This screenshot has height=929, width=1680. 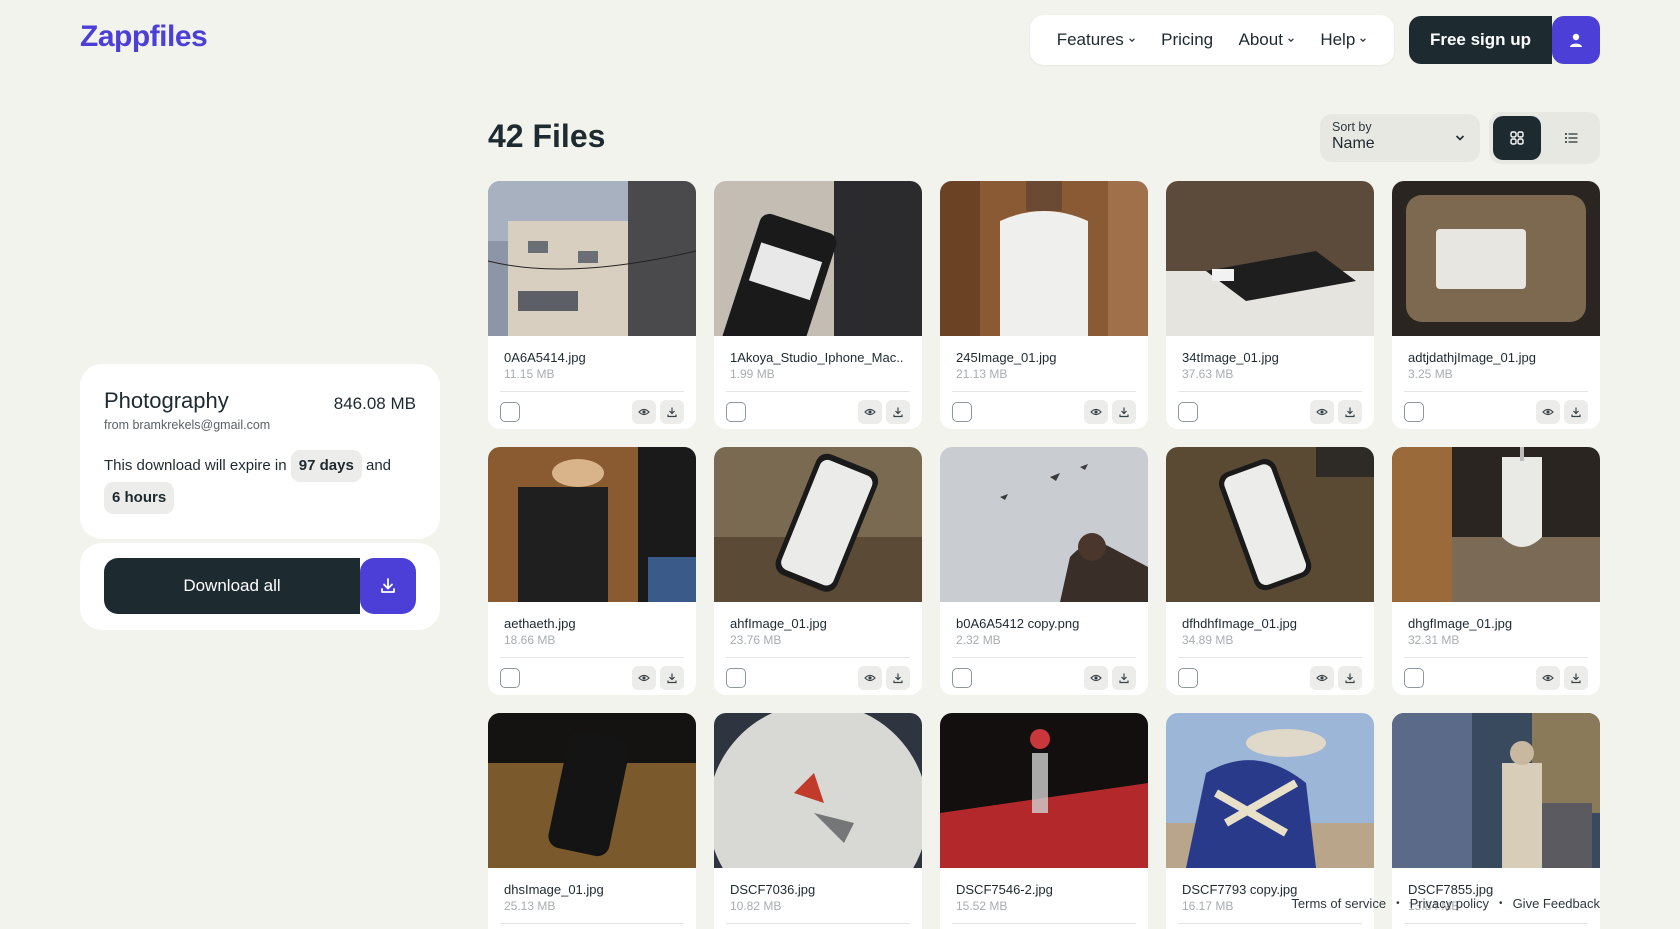 I want to click on file-card: dfhdhfImage_01.jpg 34.89 MB, so click(x=1270, y=571).